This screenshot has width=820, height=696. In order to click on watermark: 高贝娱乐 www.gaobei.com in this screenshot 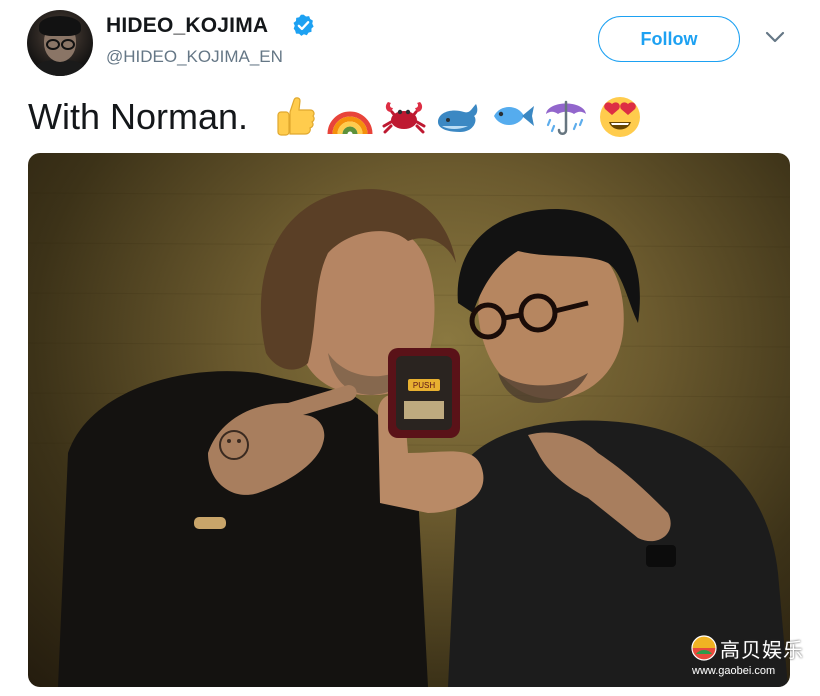, I will do `click(751, 658)`.